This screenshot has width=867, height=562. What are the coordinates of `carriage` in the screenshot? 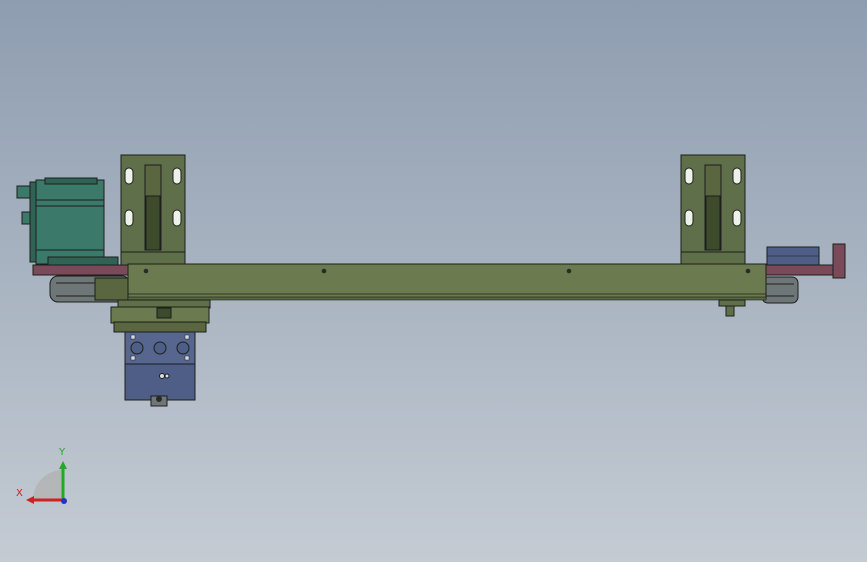 It's located at (160, 316).